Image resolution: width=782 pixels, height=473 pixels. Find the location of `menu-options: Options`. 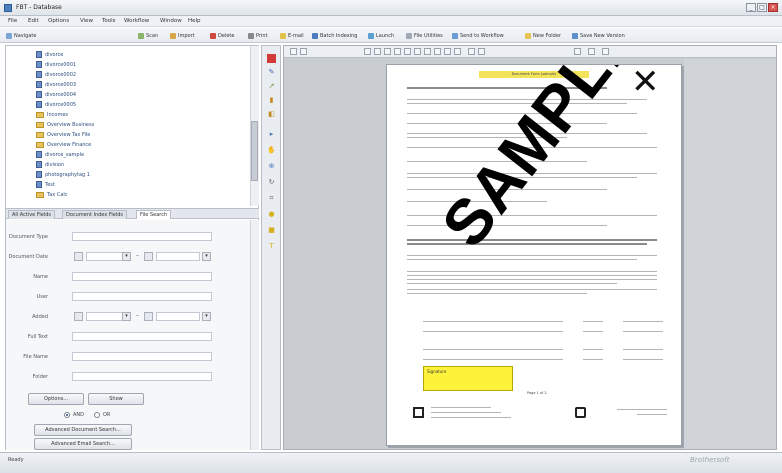

menu-options: Options is located at coordinates (58, 21).